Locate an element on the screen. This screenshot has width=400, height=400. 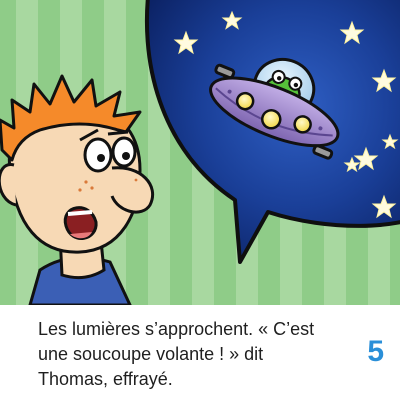
caption-line-2: une soucoupe volante ! » dit is located at coordinates (151, 354).